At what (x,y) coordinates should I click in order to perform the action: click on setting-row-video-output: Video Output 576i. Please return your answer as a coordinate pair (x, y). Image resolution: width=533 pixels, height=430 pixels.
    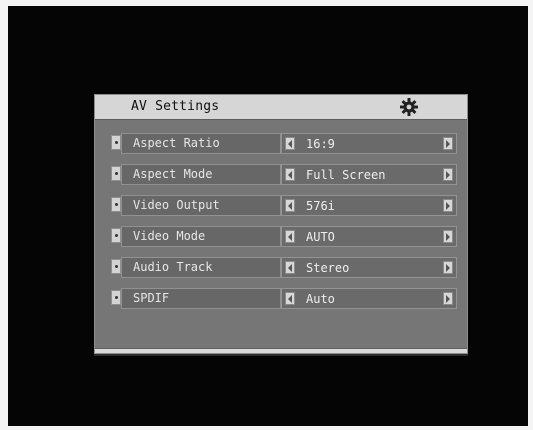
    Looking at the image, I should click on (284, 205).